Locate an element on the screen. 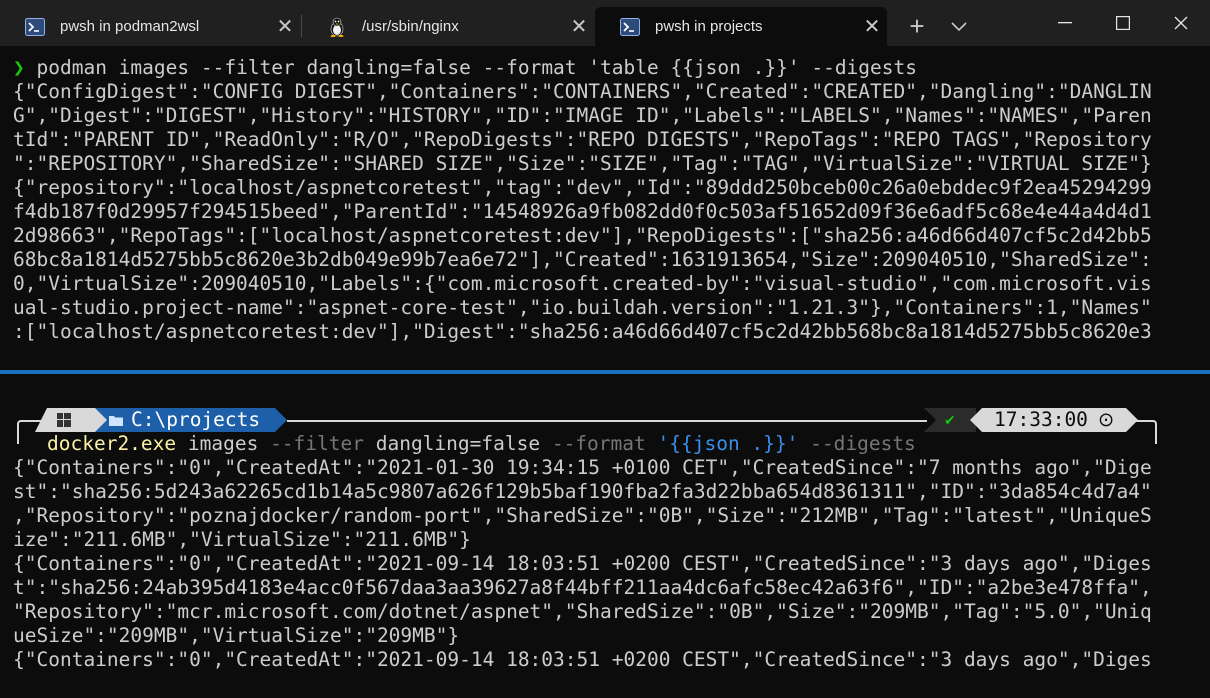 The width and height of the screenshot is (1210, 698). folder-icon is located at coordinates (116, 421).